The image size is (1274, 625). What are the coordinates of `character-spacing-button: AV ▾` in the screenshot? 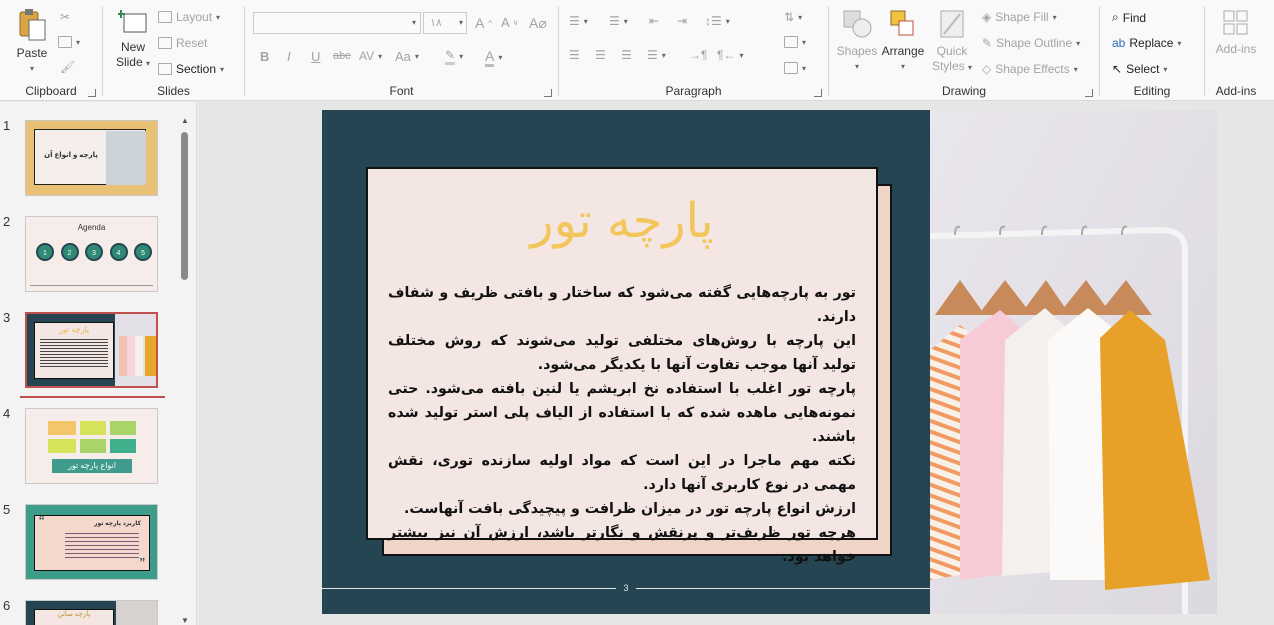 It's located at (370, 56).